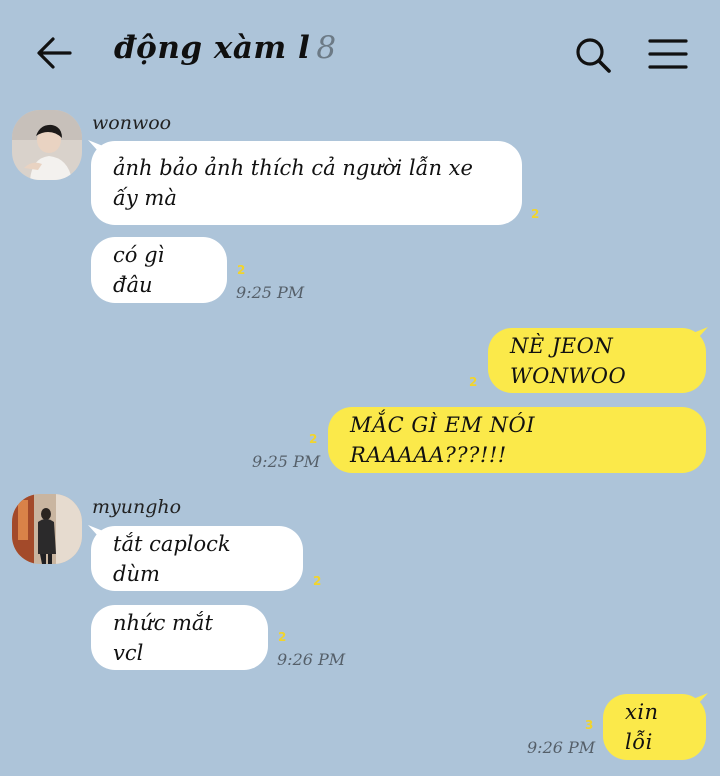  Describe the element at coordinates (172, 558) in the screenshot. I see `message-text: tắt caplock dùm` at that location.